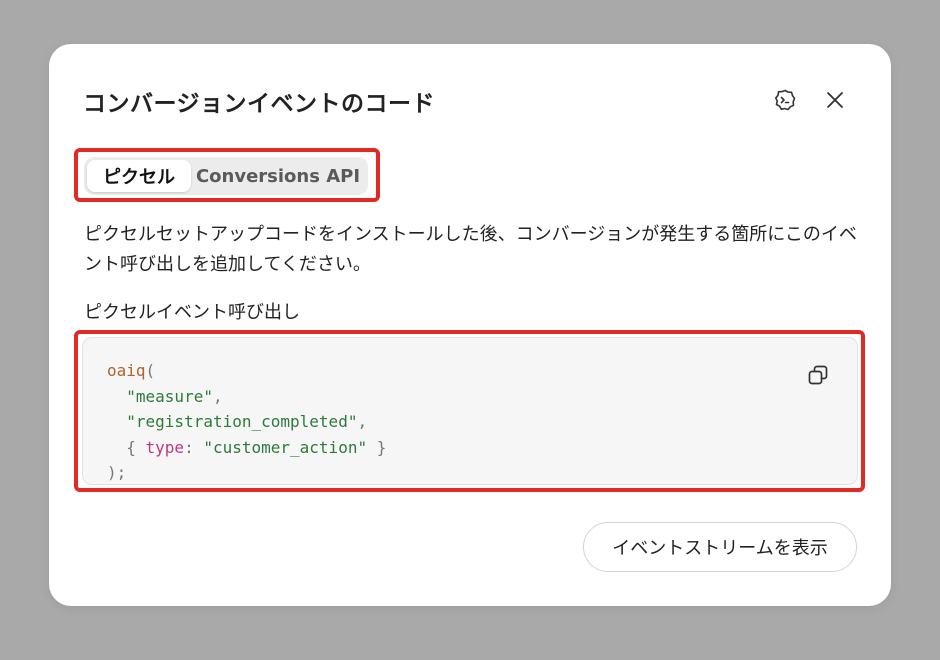  I want to click on modal-title: コンバージョンイベントのコード, so click(259, 104).